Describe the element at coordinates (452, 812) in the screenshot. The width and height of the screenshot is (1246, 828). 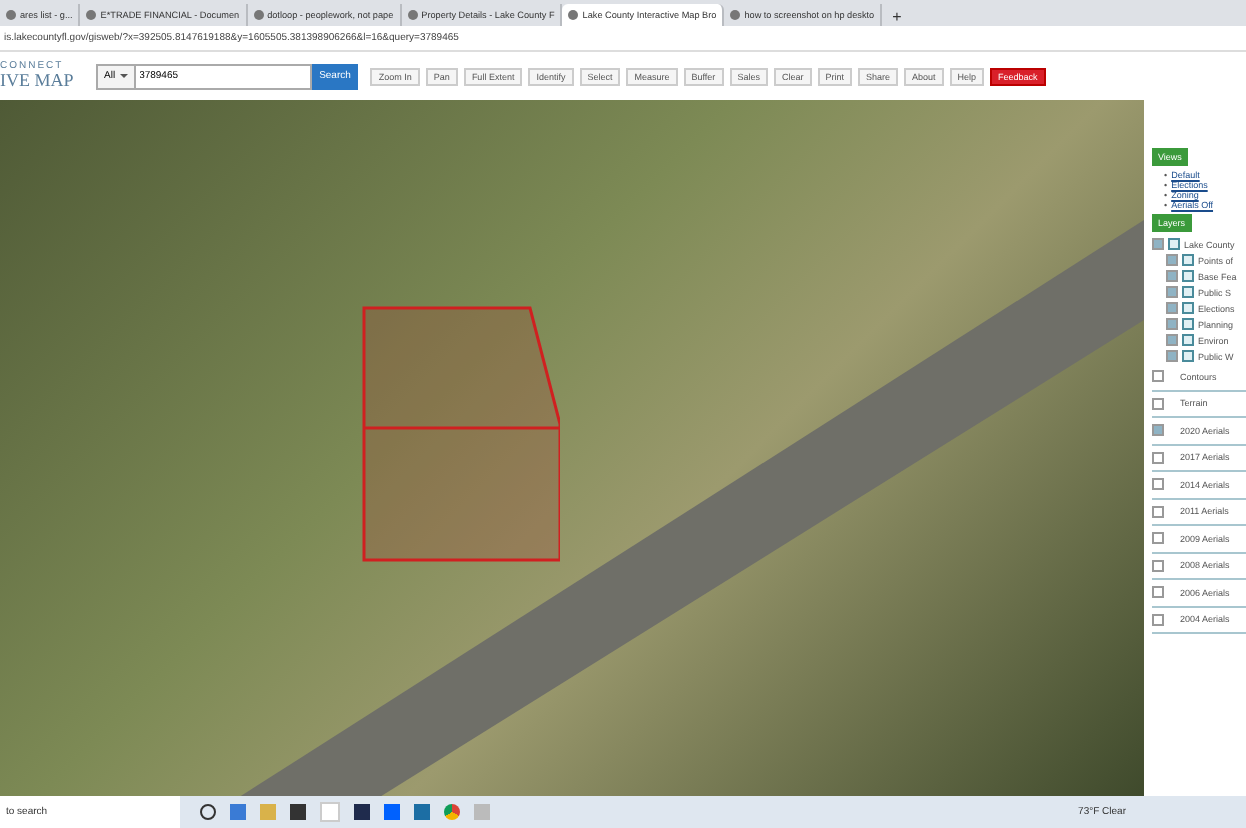
I see `browser-icon` at that location.